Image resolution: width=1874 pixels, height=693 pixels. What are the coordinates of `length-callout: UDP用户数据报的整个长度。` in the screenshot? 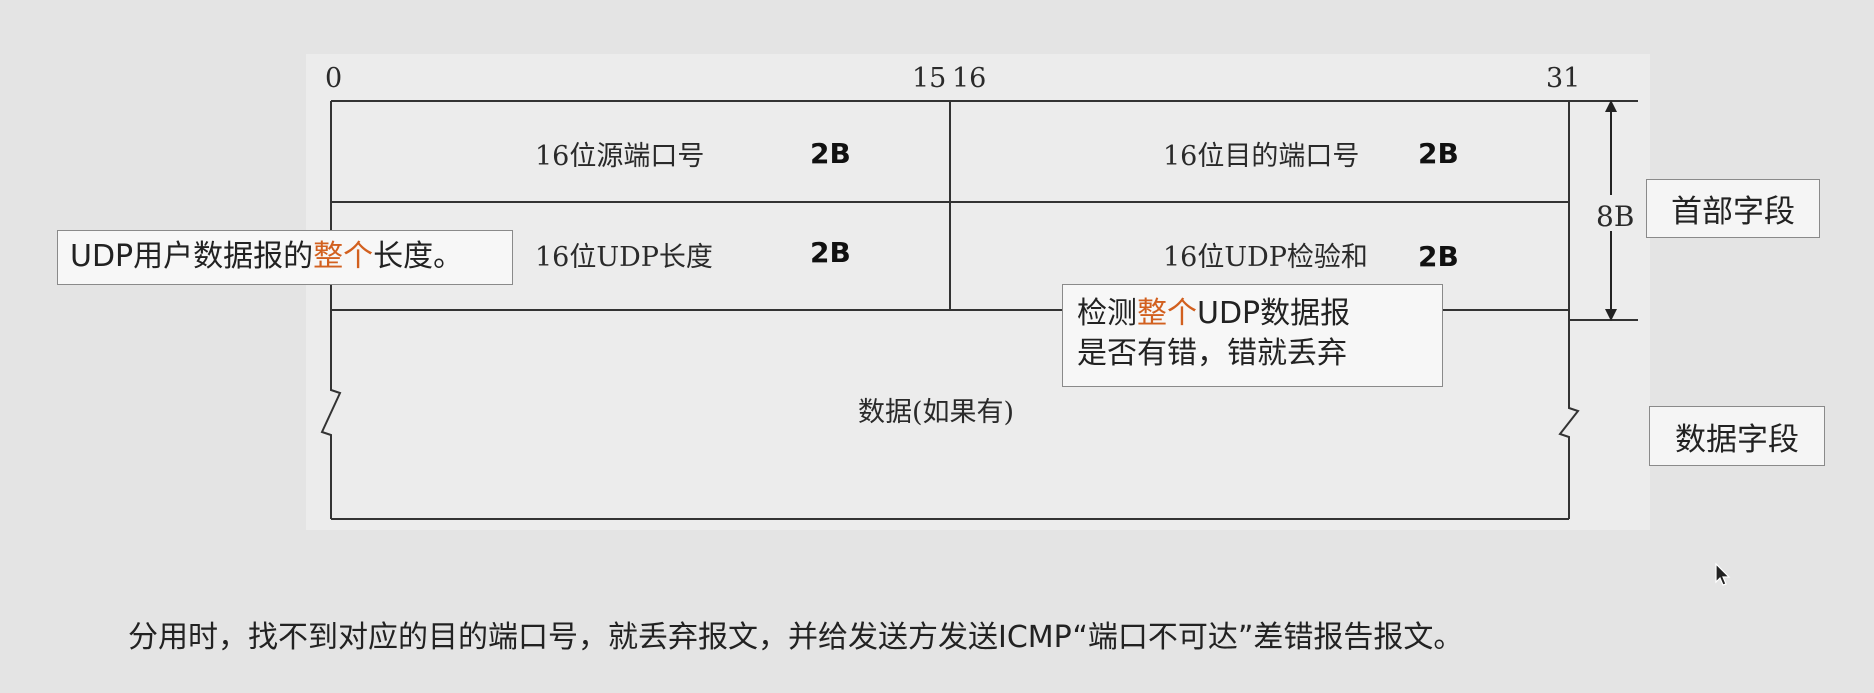 It's located at (285, 257).